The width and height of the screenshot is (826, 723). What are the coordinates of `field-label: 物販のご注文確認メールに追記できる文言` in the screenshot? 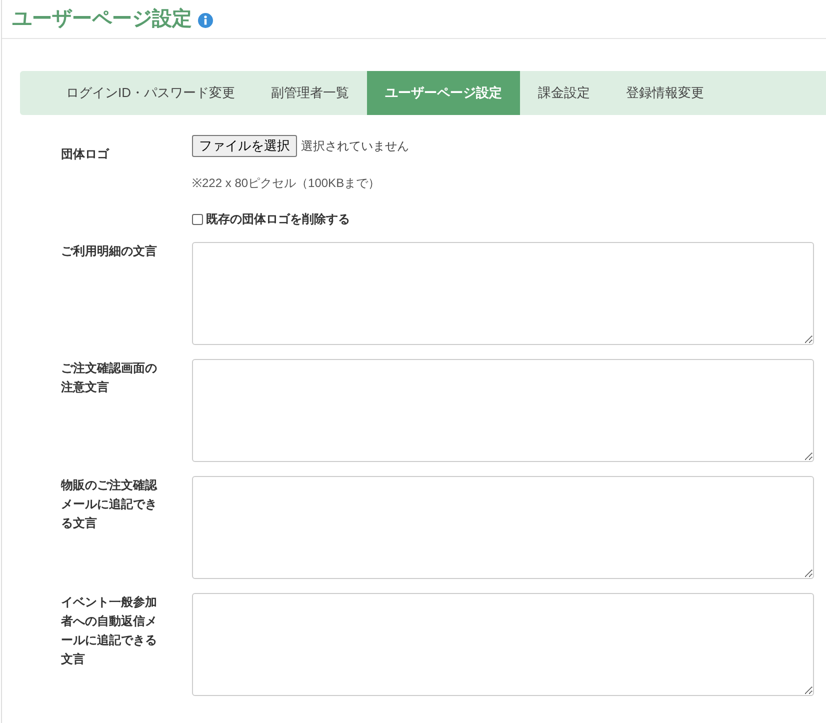 It's located at (109, 504).